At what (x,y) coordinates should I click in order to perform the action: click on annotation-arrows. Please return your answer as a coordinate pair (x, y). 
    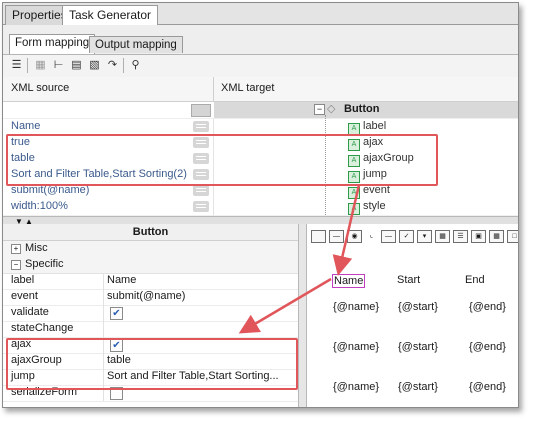
    Looking at the image, I should click on (299, 259).